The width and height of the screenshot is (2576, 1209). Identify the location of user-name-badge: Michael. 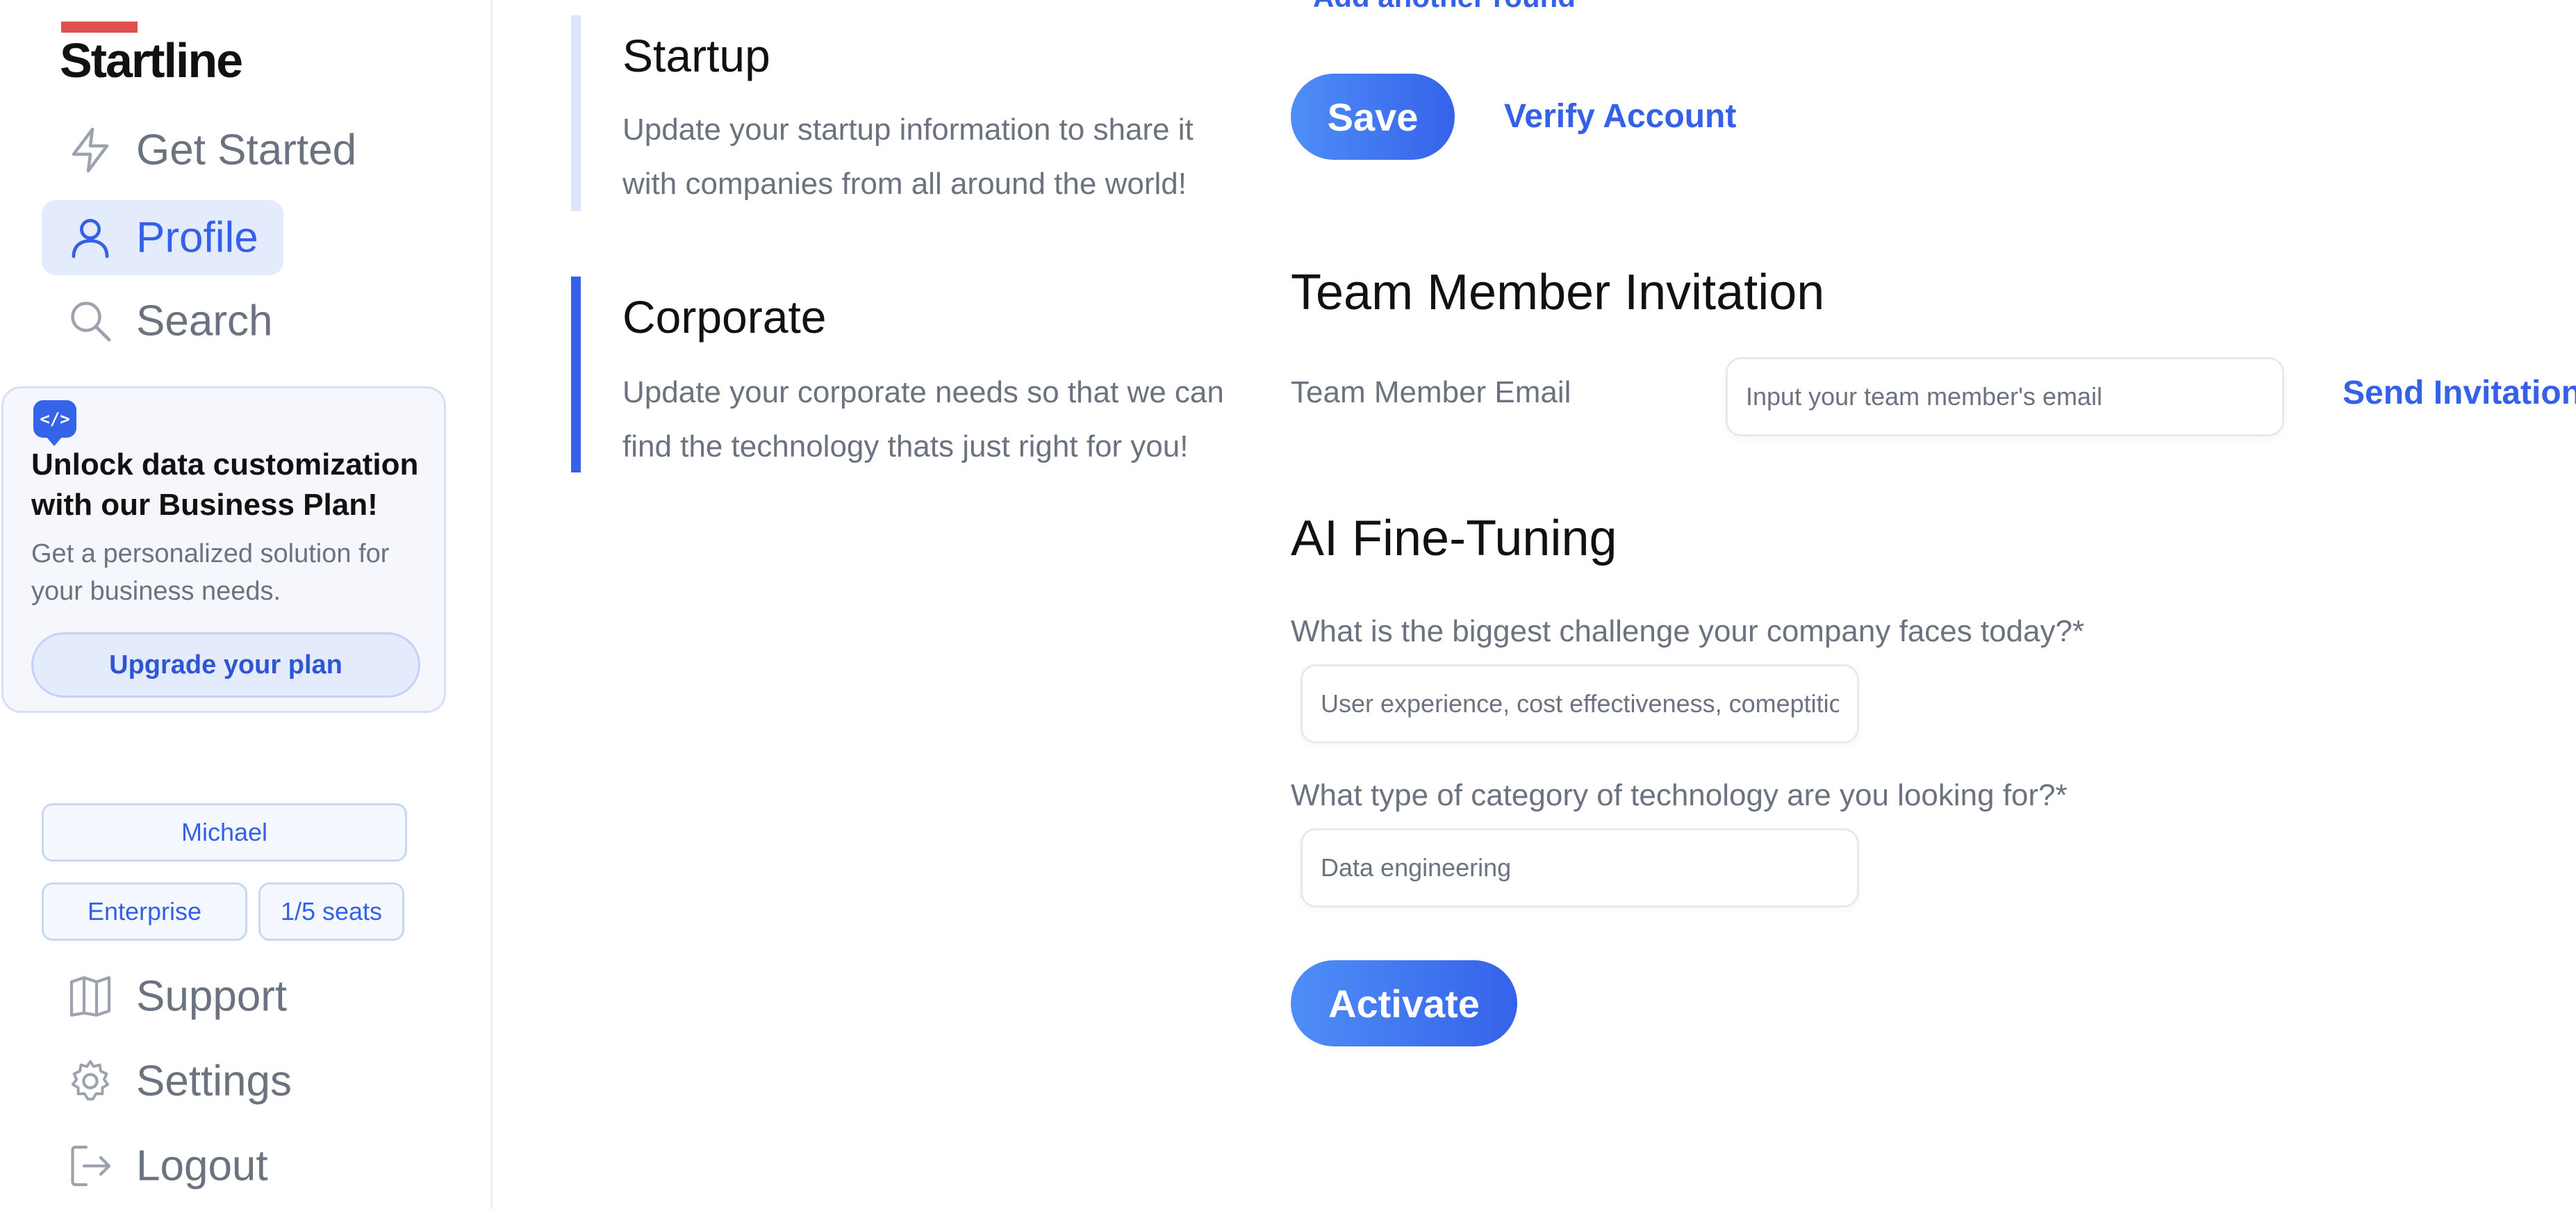
(225, 832).